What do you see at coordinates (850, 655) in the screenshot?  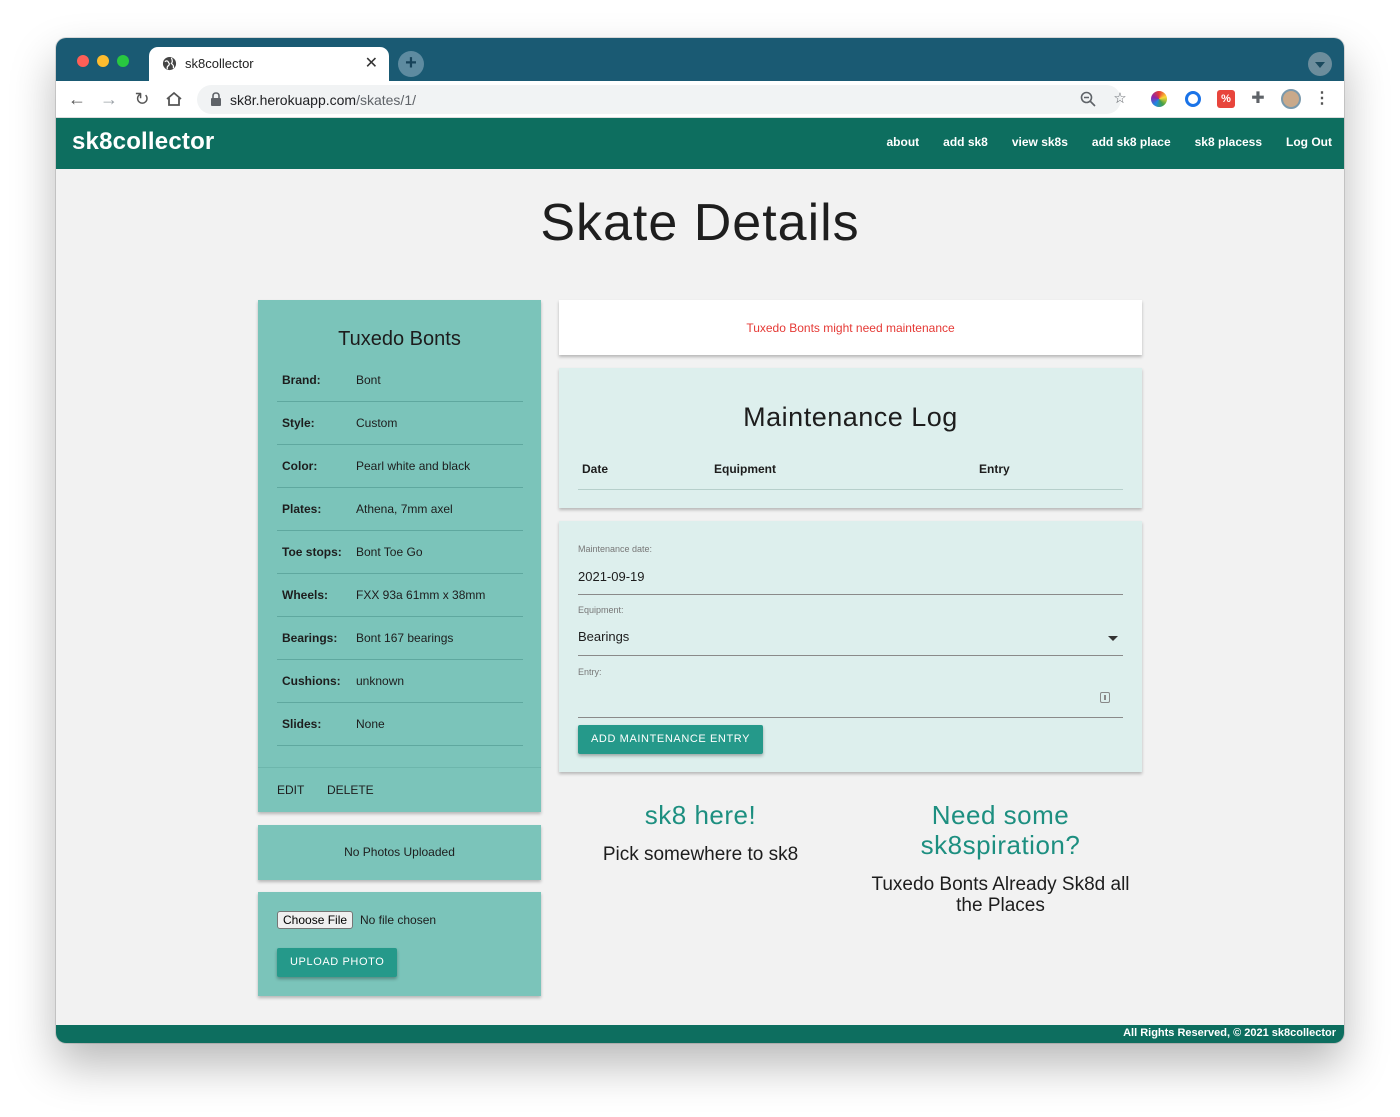 I see `equipment-select-underline` at bounding box center [850, 655].